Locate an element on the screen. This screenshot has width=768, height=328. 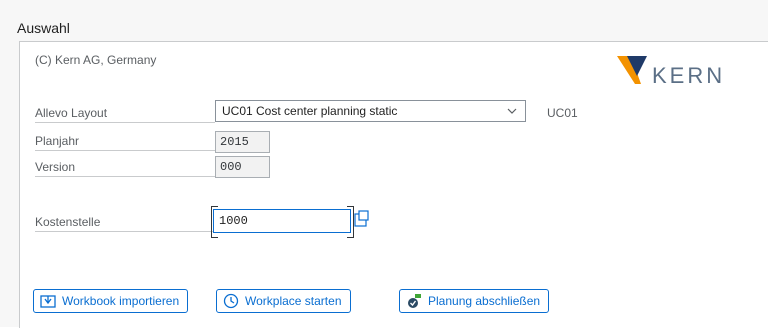
import-workbook-button: Workbook importieren is located at coordinates (111, 301).